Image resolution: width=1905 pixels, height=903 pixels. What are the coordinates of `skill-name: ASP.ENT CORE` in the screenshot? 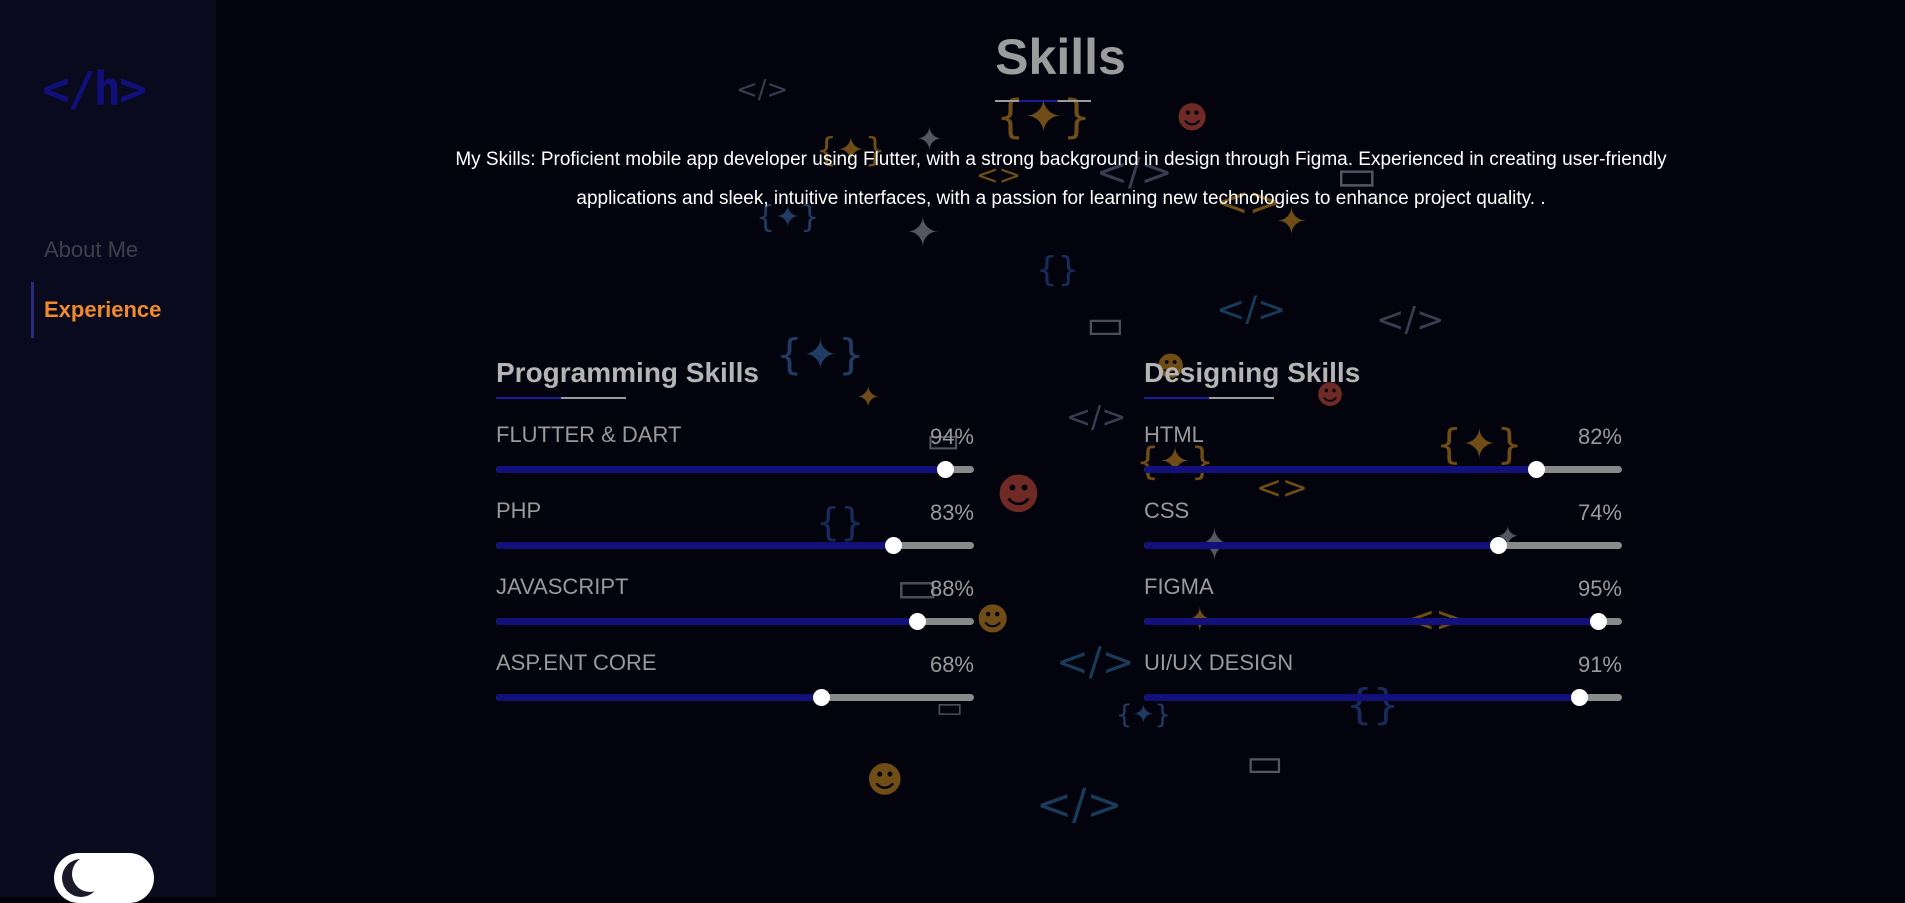 It's located at (576, 662).